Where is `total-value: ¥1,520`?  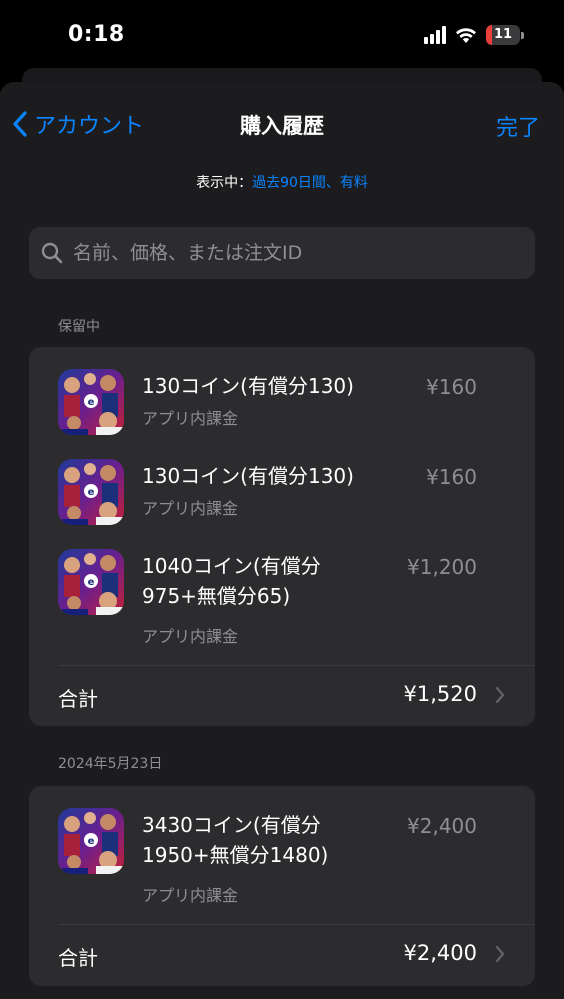
total-value: ¥1,520 is located at coordinates (440, 694).